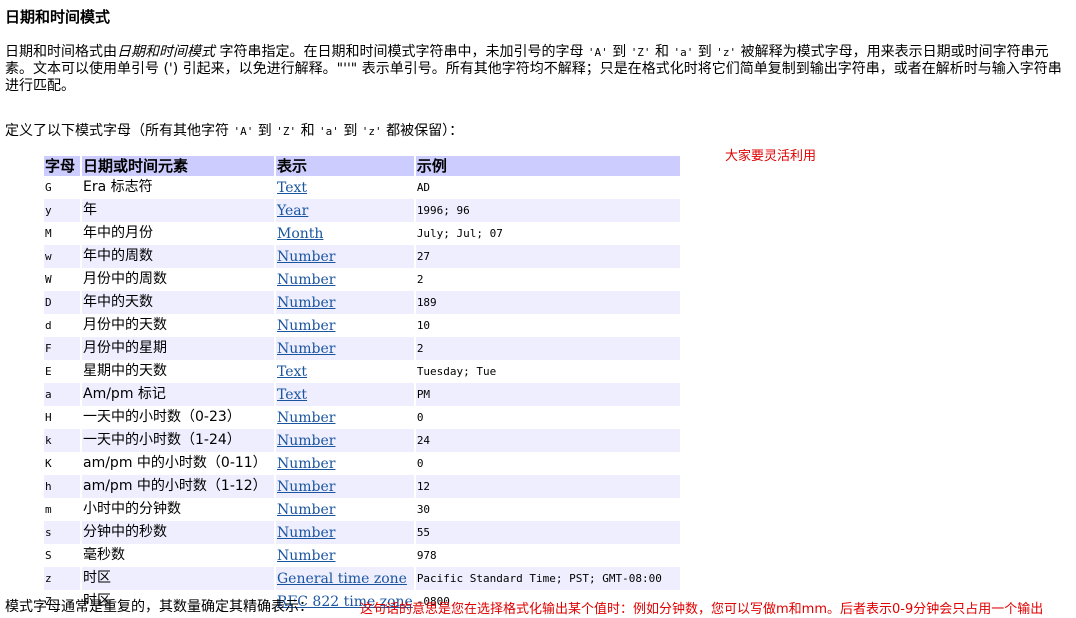  I want to click on table-row: s 分钟中的秒数 Number 55, so click(362, 532).